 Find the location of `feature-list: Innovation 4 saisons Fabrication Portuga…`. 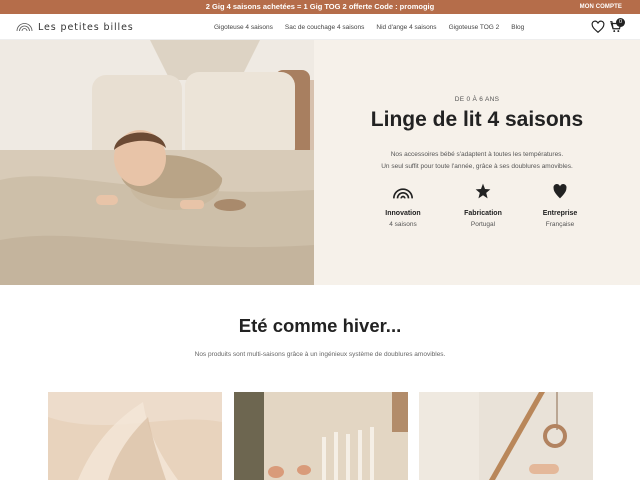

feature-list: Innovation 4 saisons Fabrication Portuga… is located at coordinates (477, 212).